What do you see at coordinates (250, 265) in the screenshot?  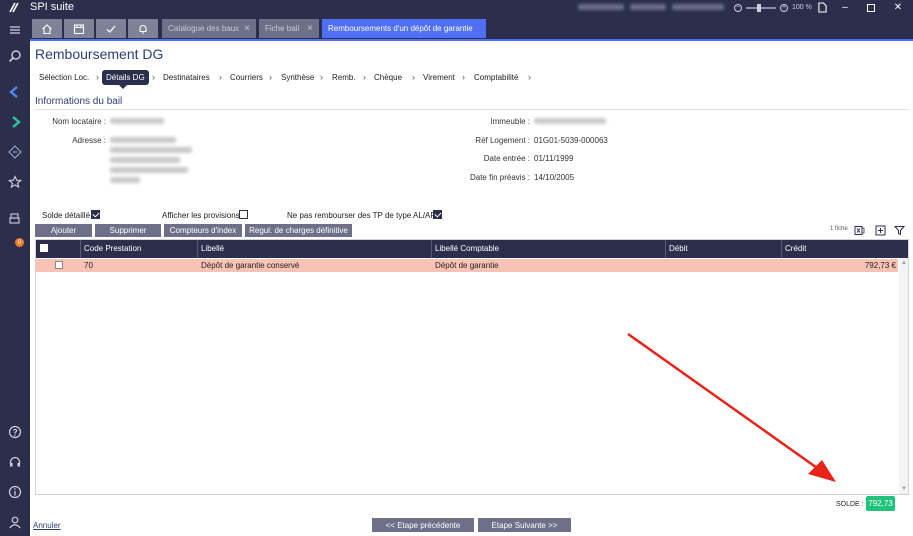 I see `cell-libelle: Dépôt de garantie conservé` at bounding box center [250, 265].